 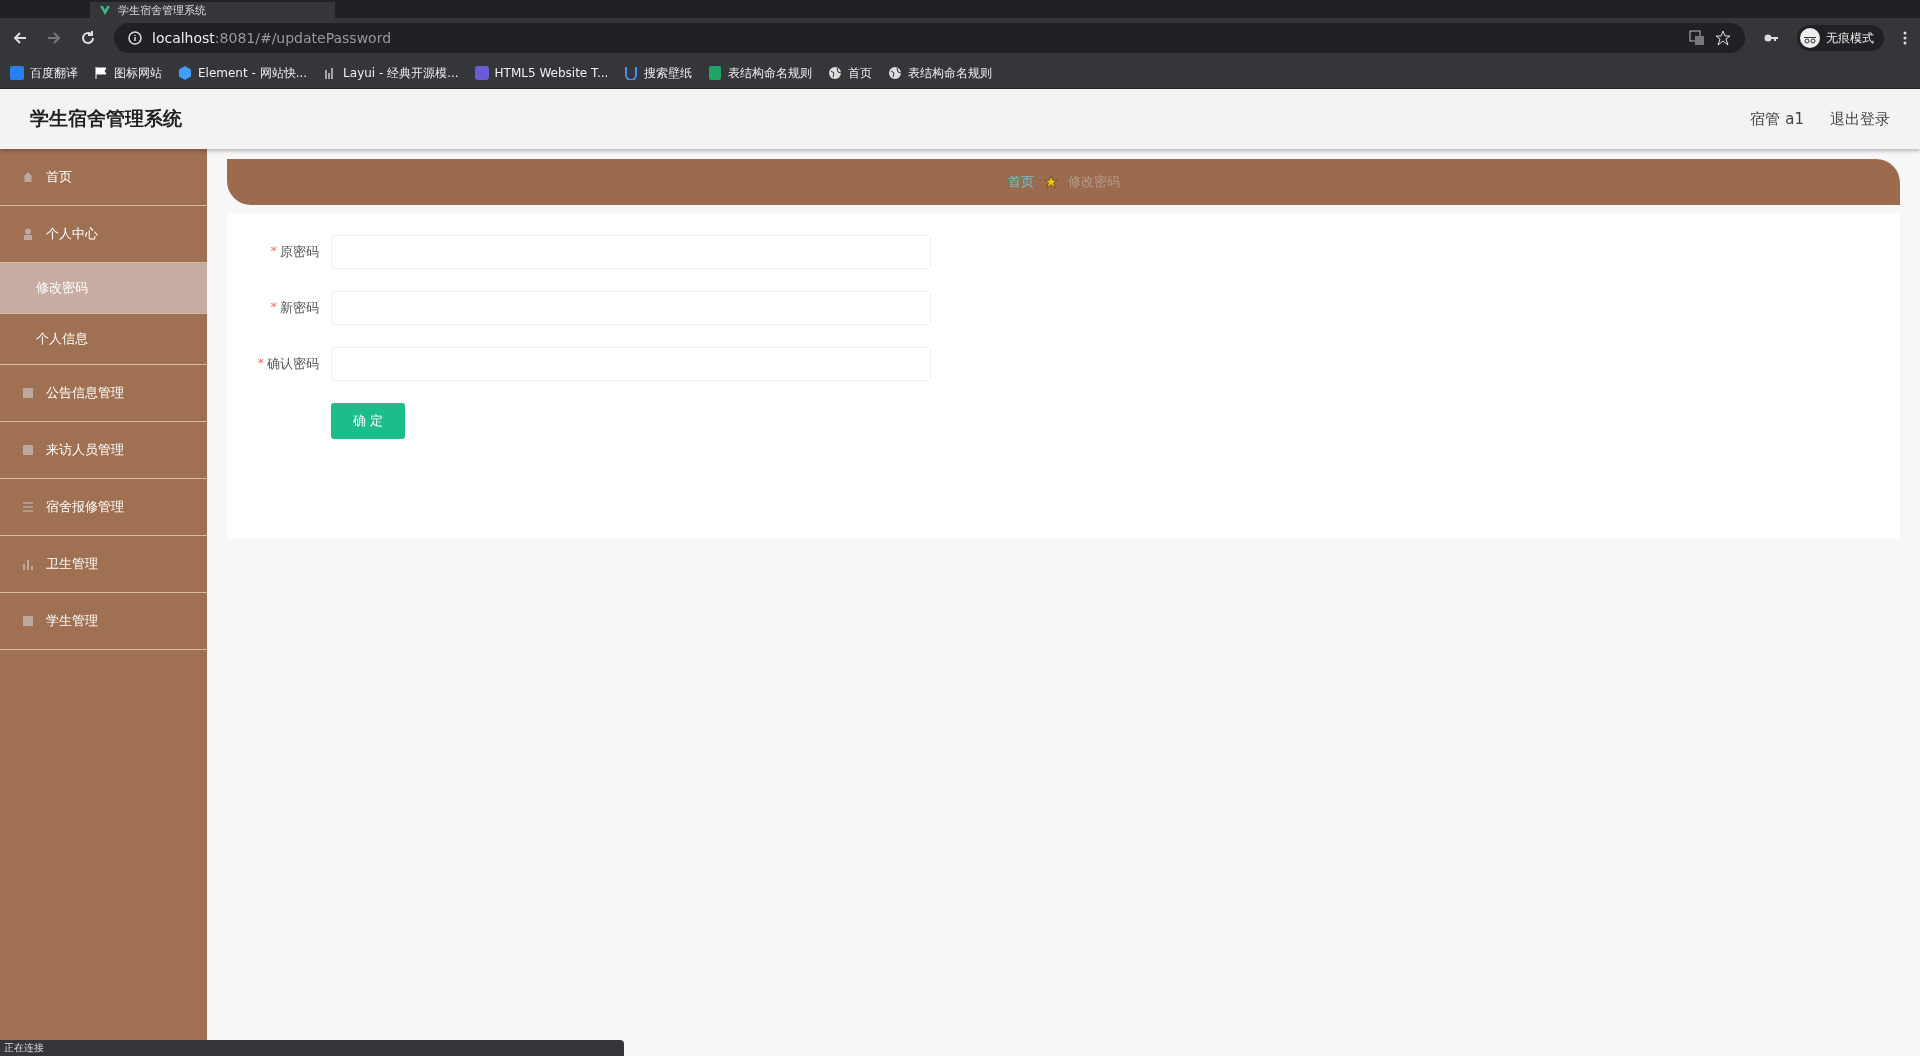 What do you see at coordinates (658, 73) in the screenshot?
I see `bookmark: 搜索壁纸` at bounding box center [658, 73].